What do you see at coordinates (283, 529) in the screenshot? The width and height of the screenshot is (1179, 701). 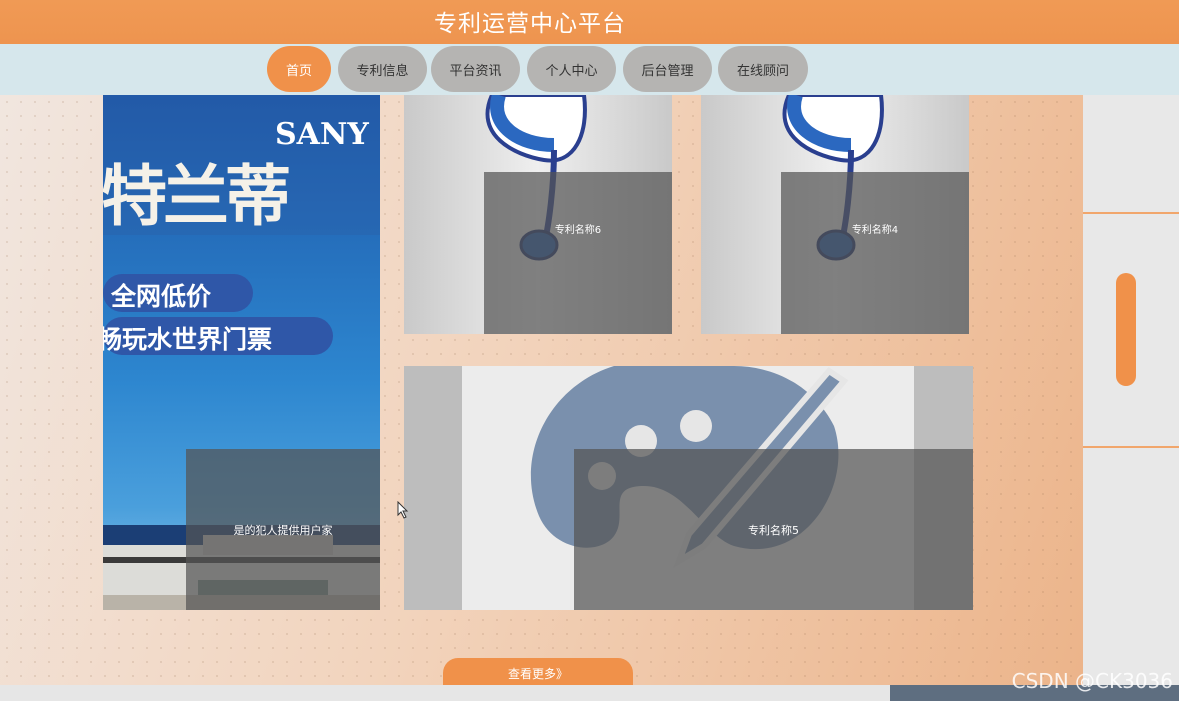 I see `card-caption: 是的犯人提供用户家` at bounding box center [283, 529].